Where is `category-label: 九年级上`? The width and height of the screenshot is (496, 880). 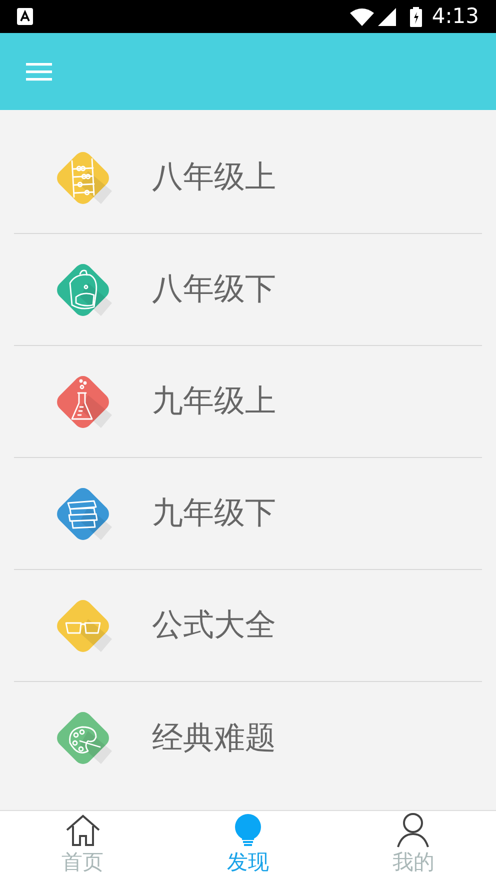
category-label: 九年级上 is located at coordinates (214, 402).